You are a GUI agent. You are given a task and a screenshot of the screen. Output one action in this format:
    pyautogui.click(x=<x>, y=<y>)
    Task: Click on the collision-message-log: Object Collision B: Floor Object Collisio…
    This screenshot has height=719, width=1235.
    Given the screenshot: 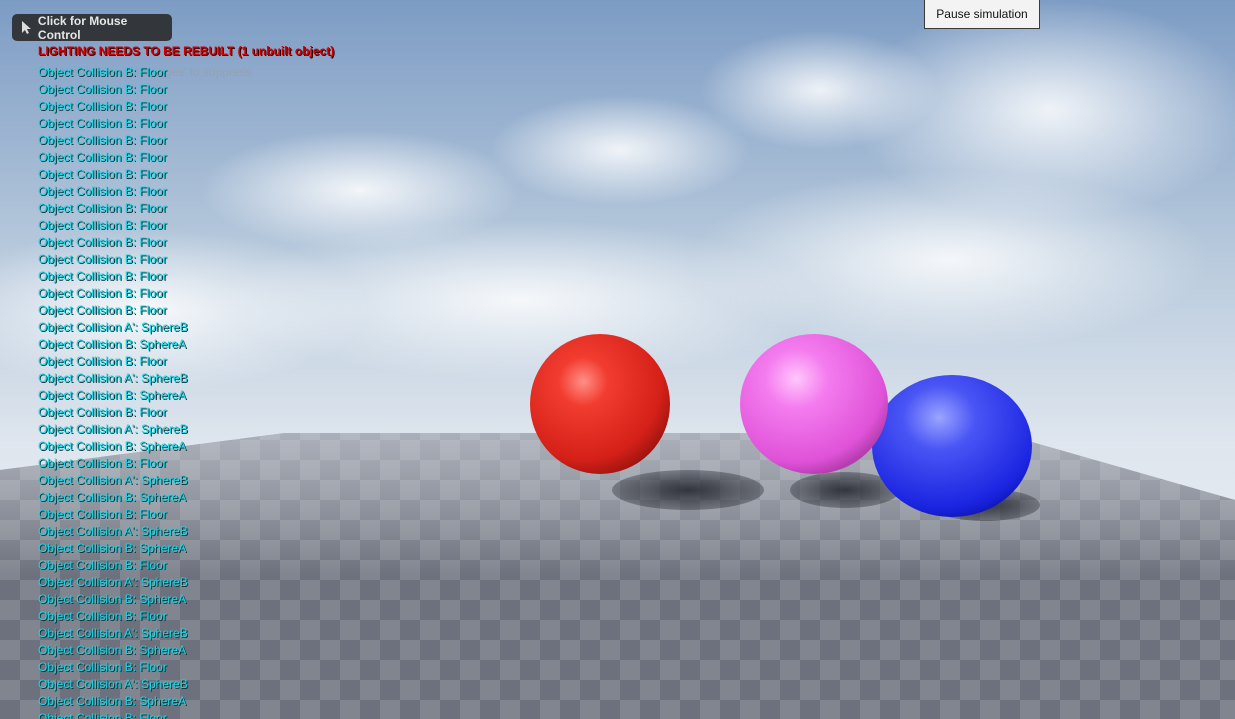 What is the action you would take?
    pyautogui.click(x=113, y=392)
    